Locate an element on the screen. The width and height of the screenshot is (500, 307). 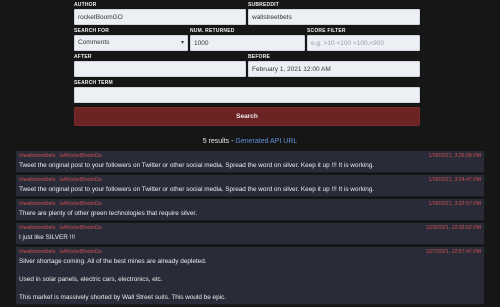
api-url-link: Generated API URL is located at coordinates (266, 141).